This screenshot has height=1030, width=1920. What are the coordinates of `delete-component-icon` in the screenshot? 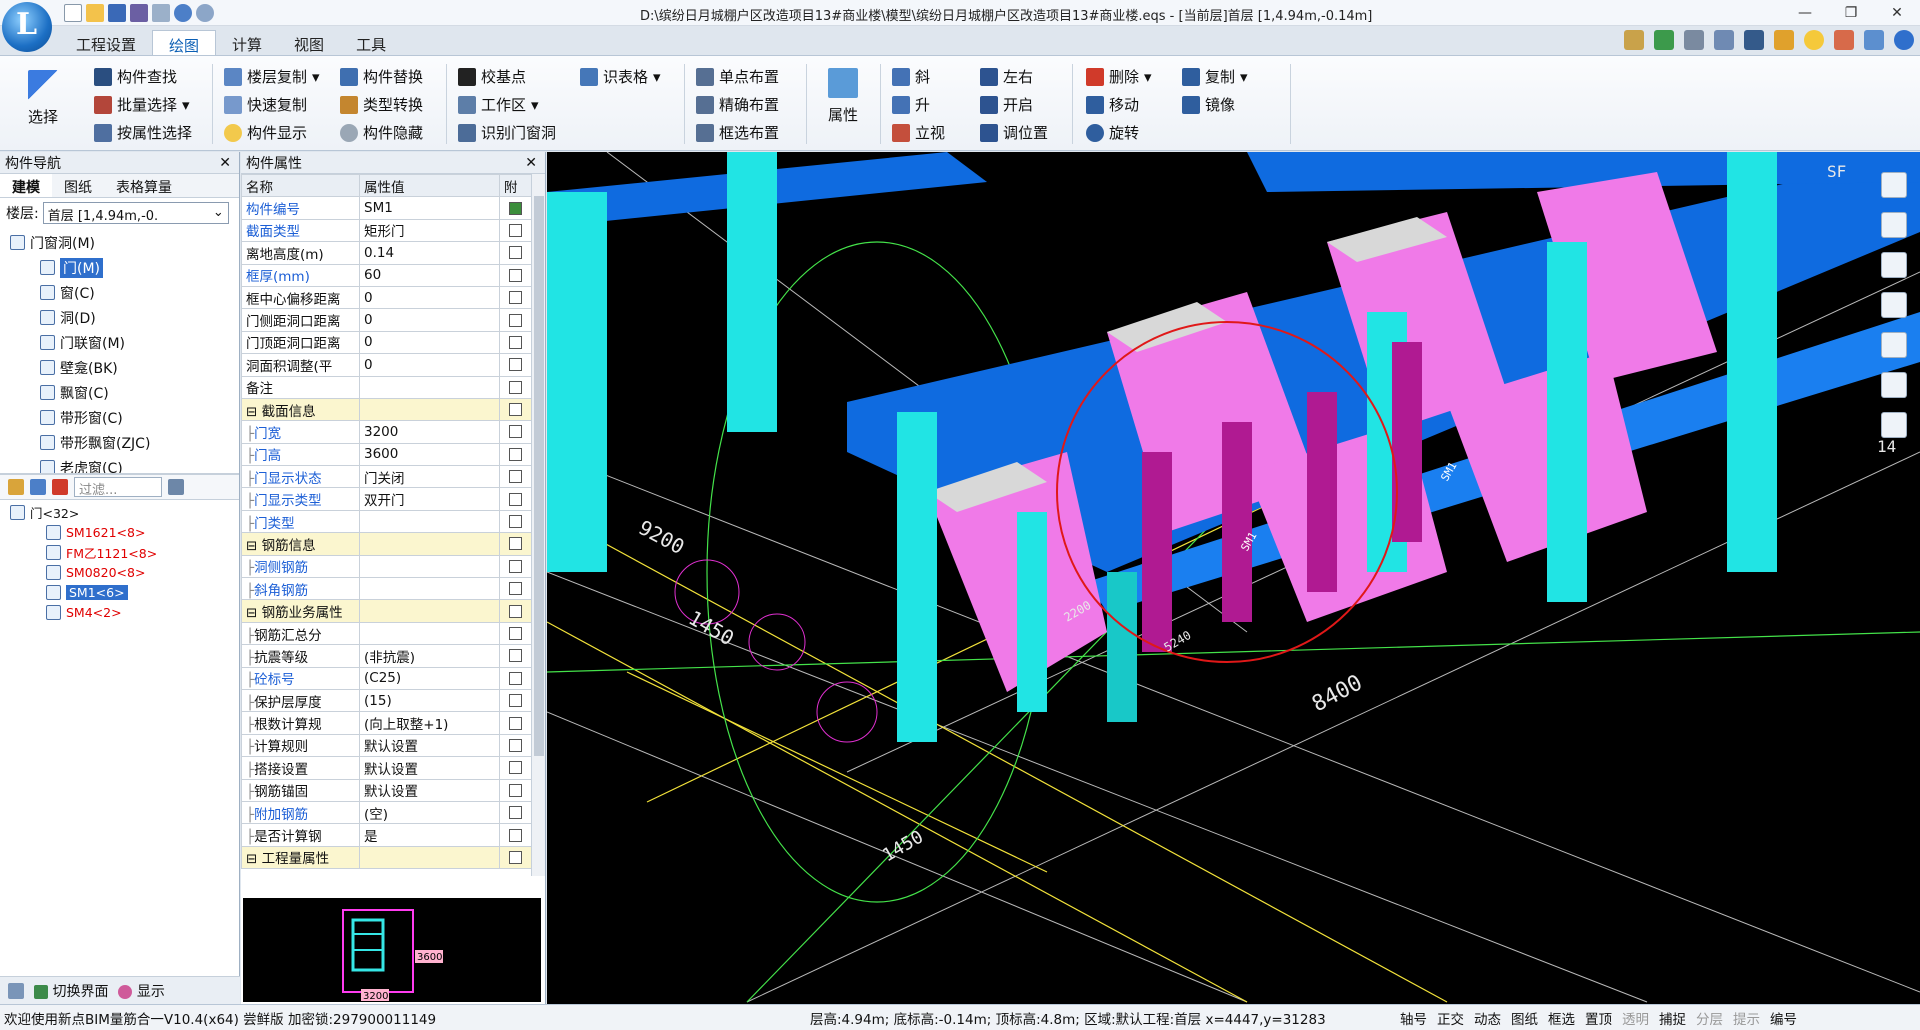 It's located at (60, 487).